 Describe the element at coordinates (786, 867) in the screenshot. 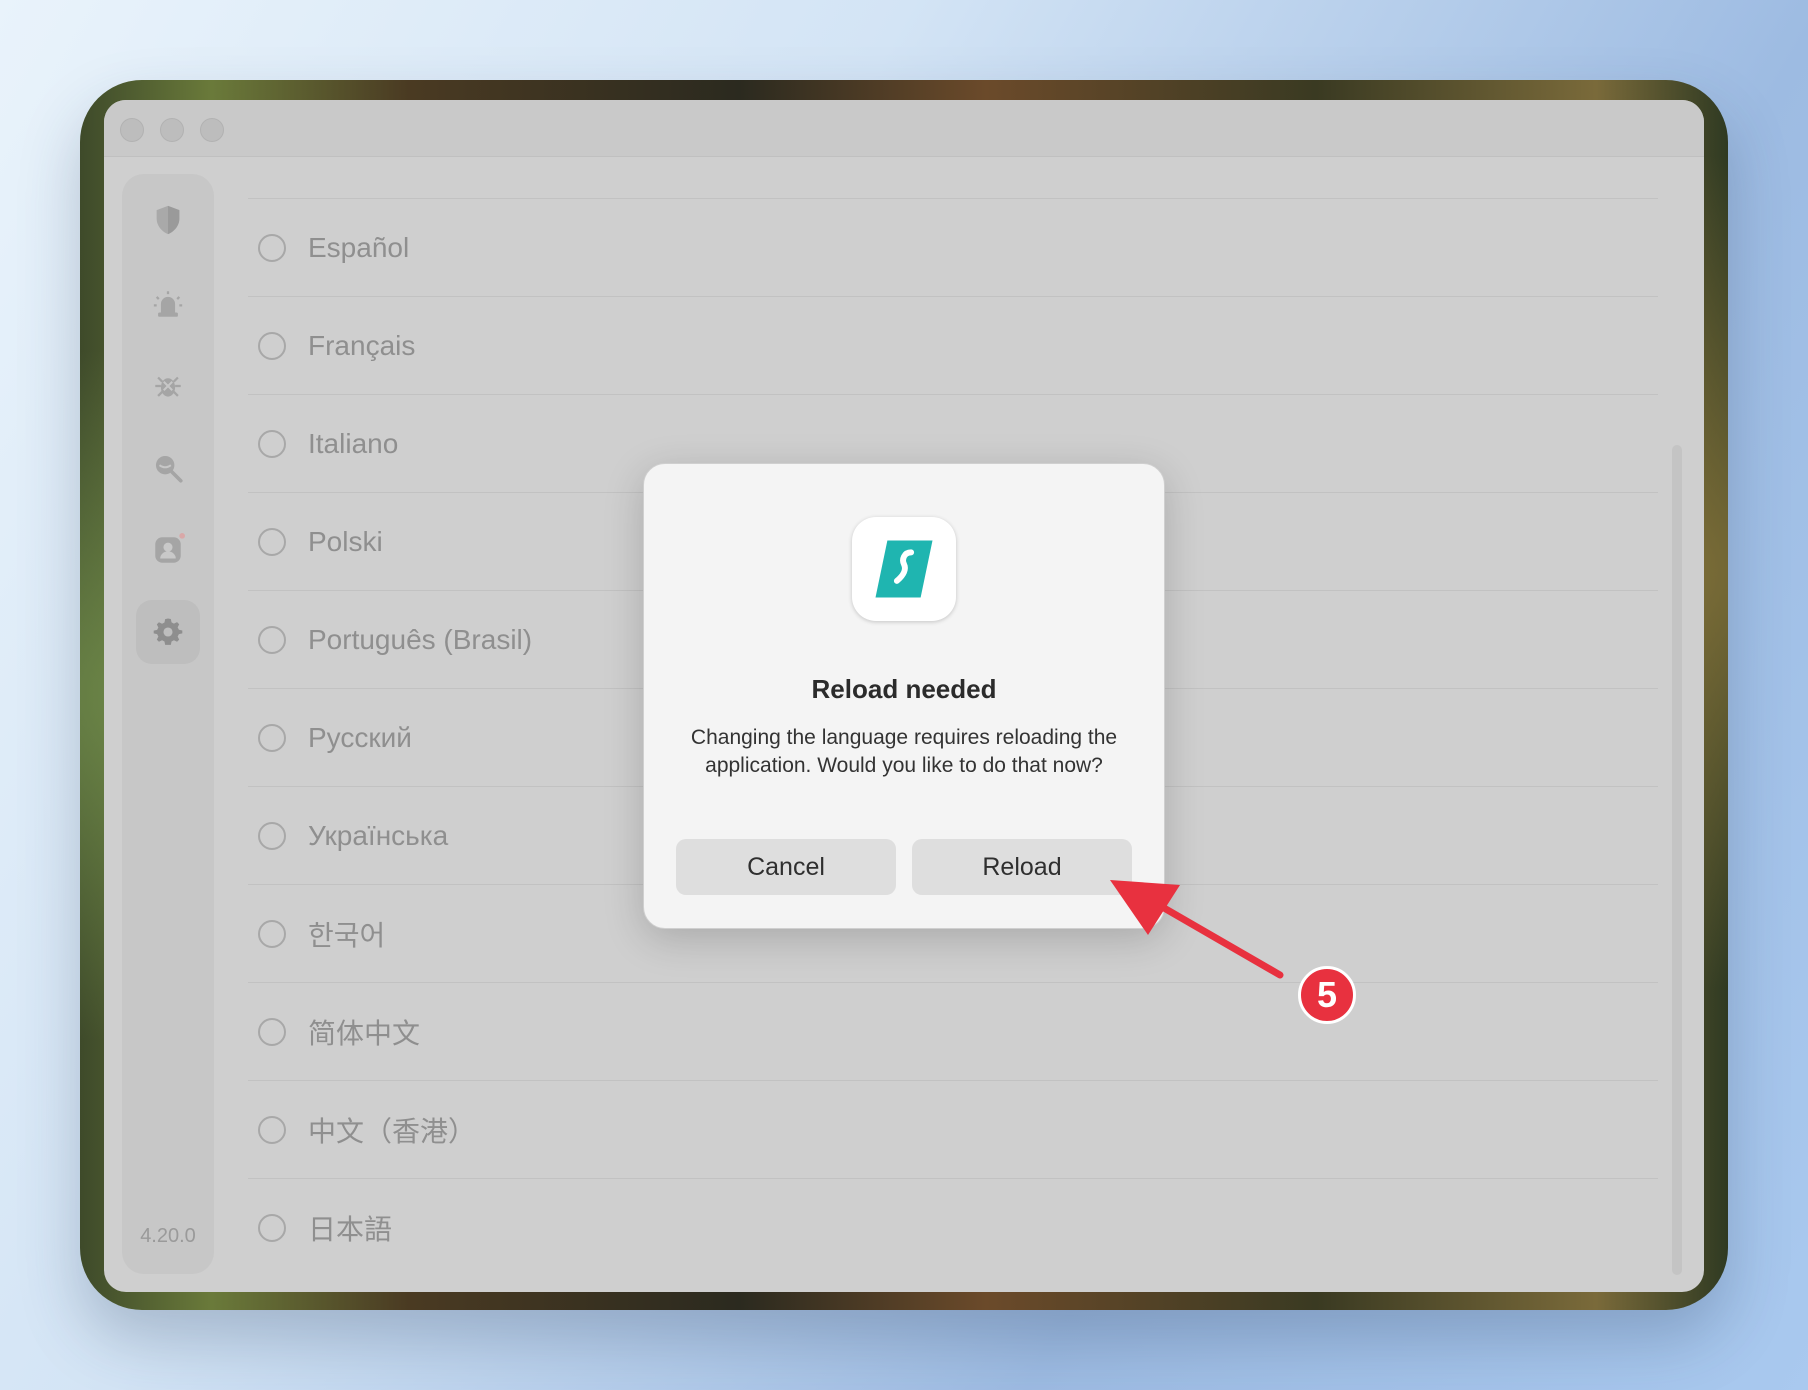

I see `cancel-button: Cancel` at that location.